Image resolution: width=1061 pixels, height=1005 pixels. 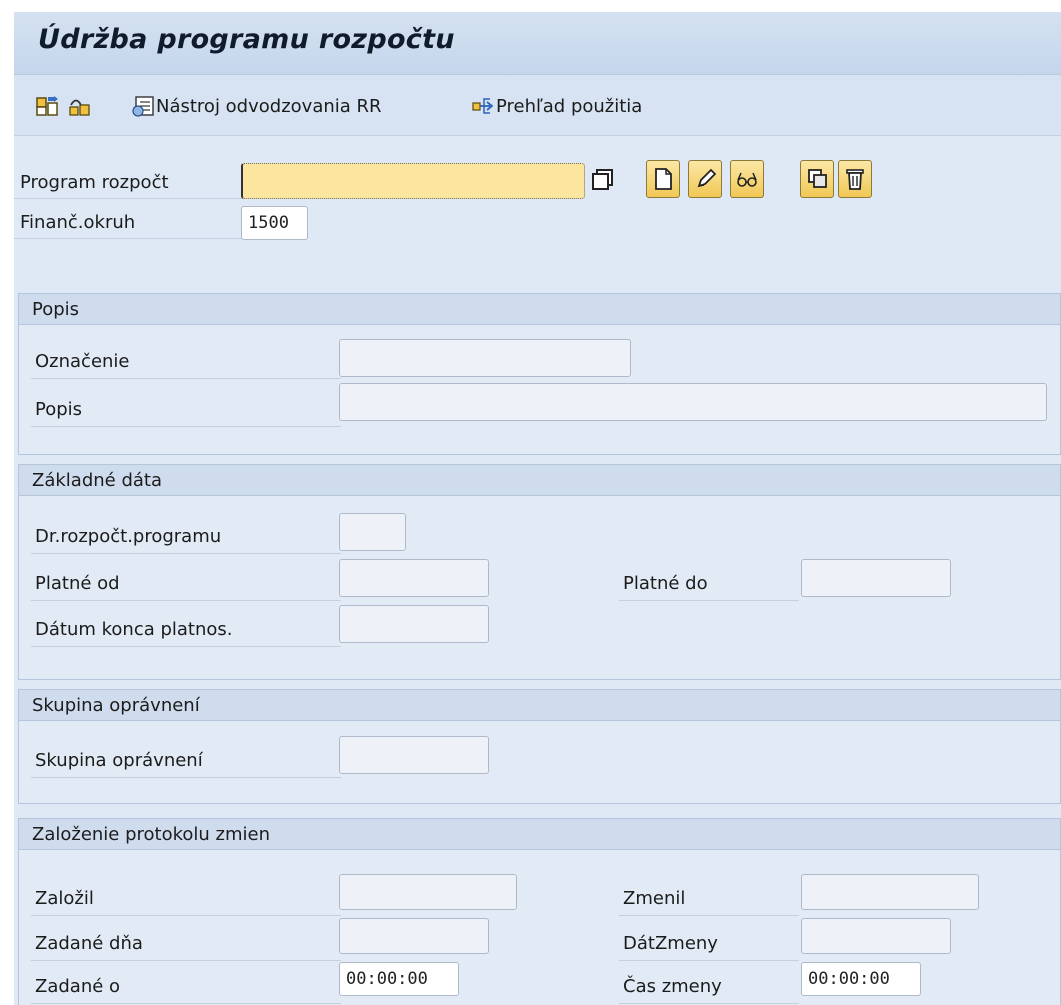 What do you see at coordinates (672, 986) in the screenshot?
I see `changed-at-label: Čas zmeny` at bounding box center [672, 986].